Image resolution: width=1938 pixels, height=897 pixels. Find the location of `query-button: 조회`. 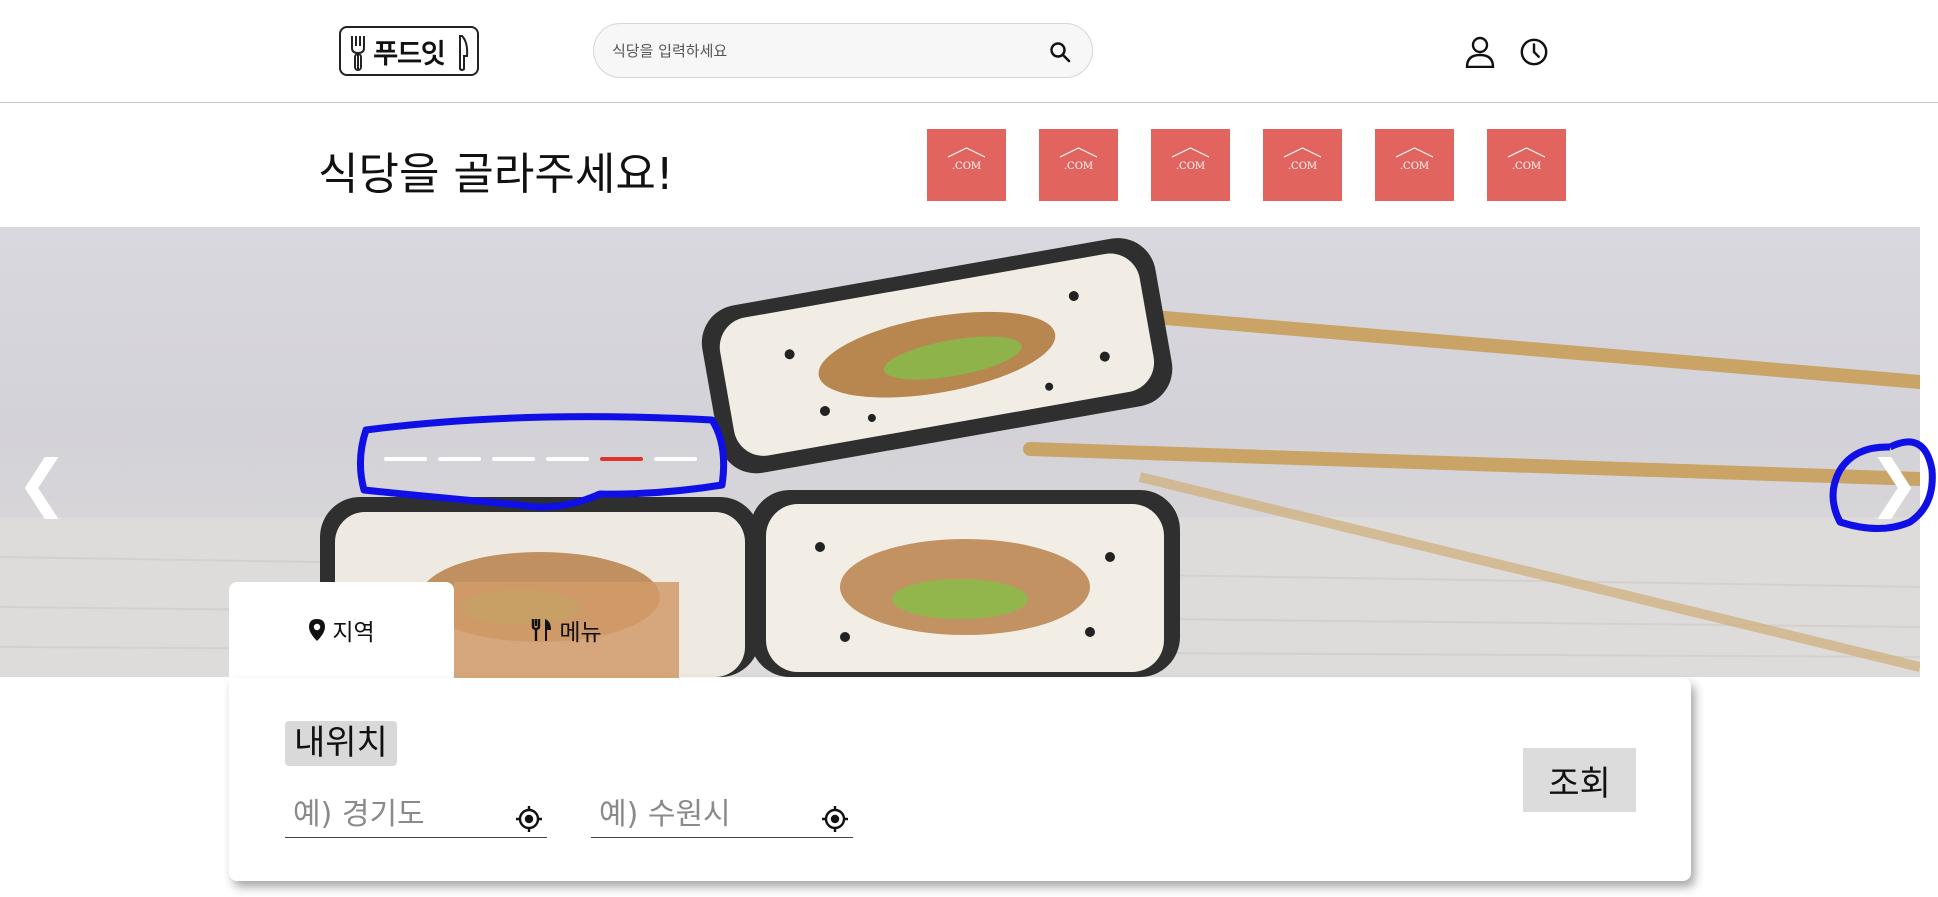

query-button: 조회 is located at coordinates (1579, 780).